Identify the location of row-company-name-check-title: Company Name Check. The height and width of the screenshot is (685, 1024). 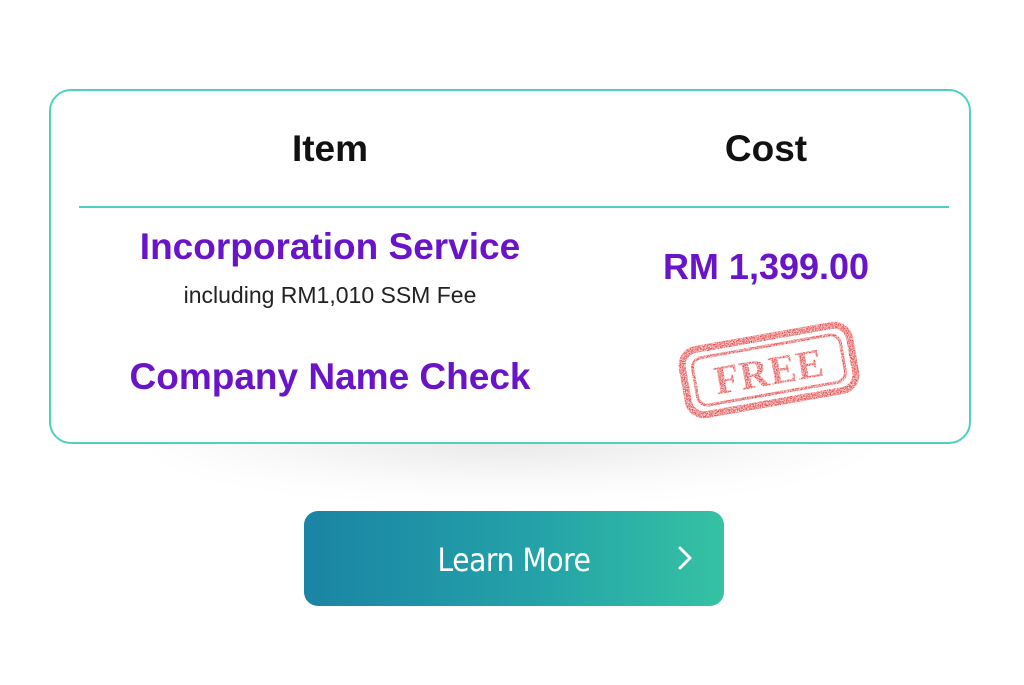
(330, 376).